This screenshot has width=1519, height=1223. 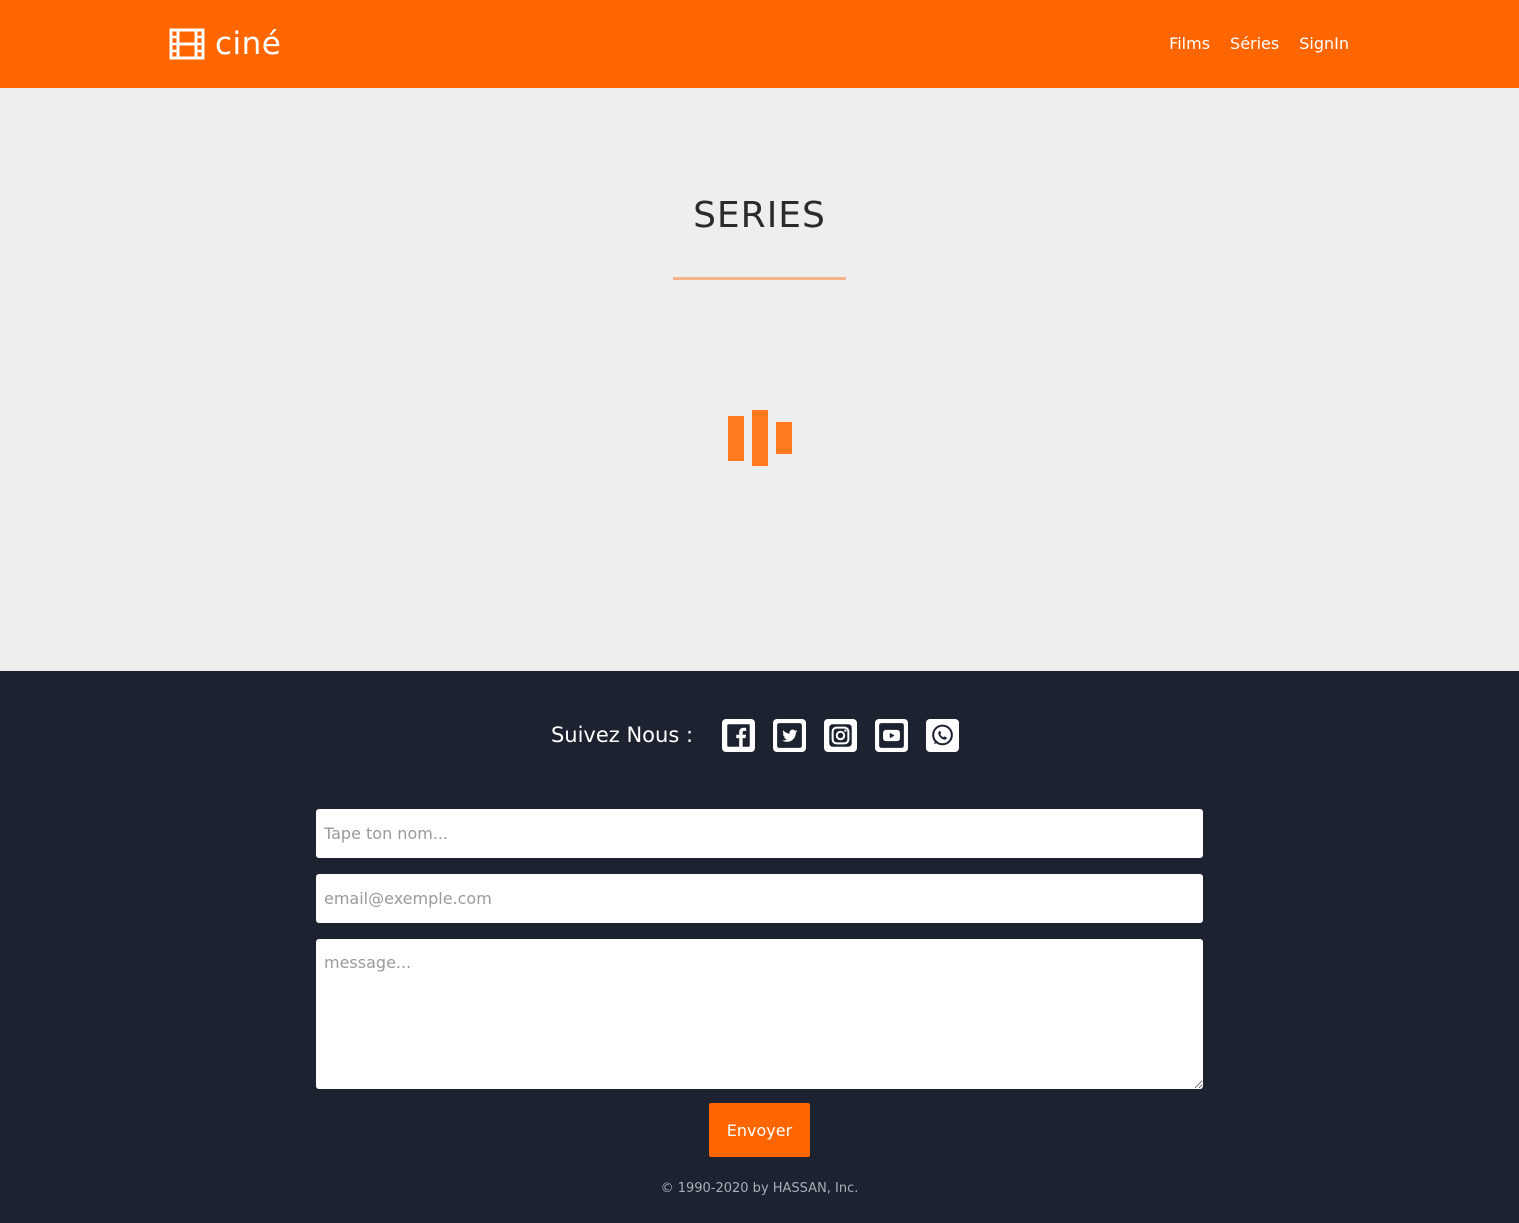 What do you see at coordinates (248, 44) in the screenshot?
I see `brand-name: ciné` at bounding box center [248, 44].